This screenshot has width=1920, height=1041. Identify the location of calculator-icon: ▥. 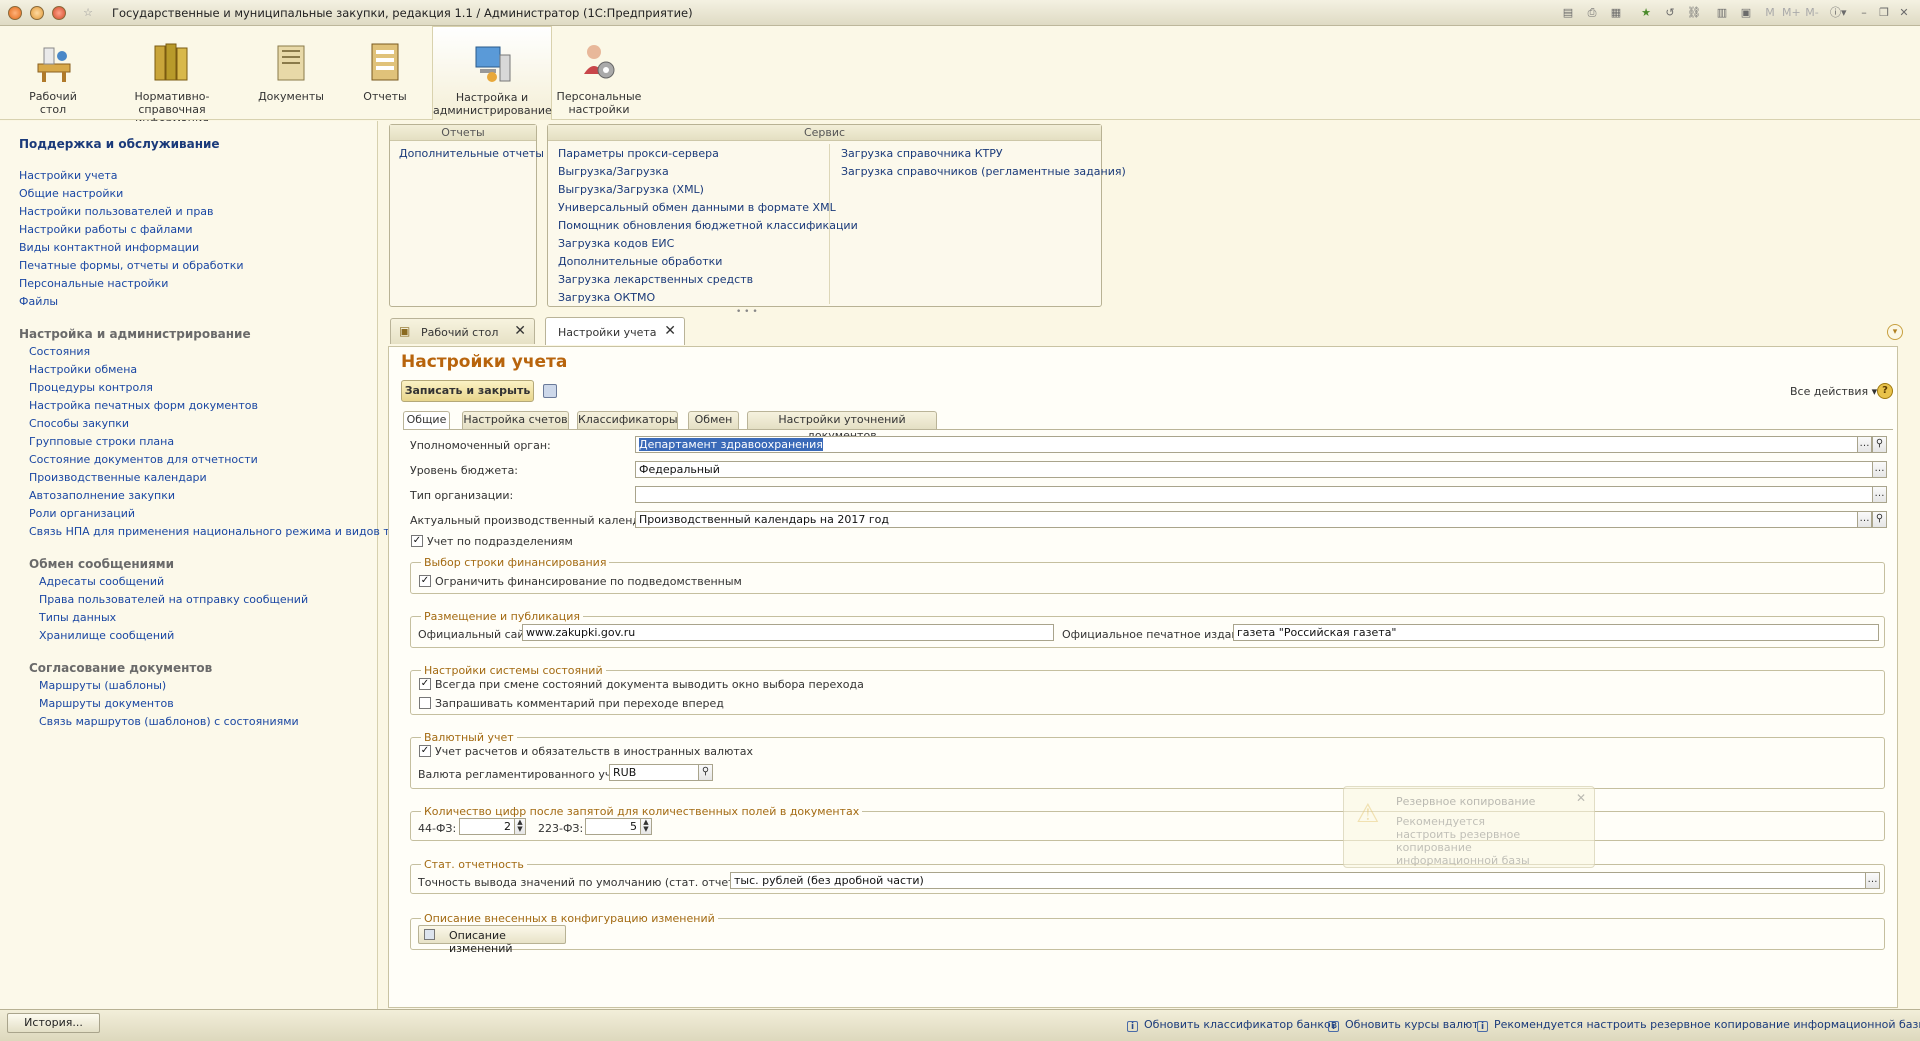
(1722, 13).